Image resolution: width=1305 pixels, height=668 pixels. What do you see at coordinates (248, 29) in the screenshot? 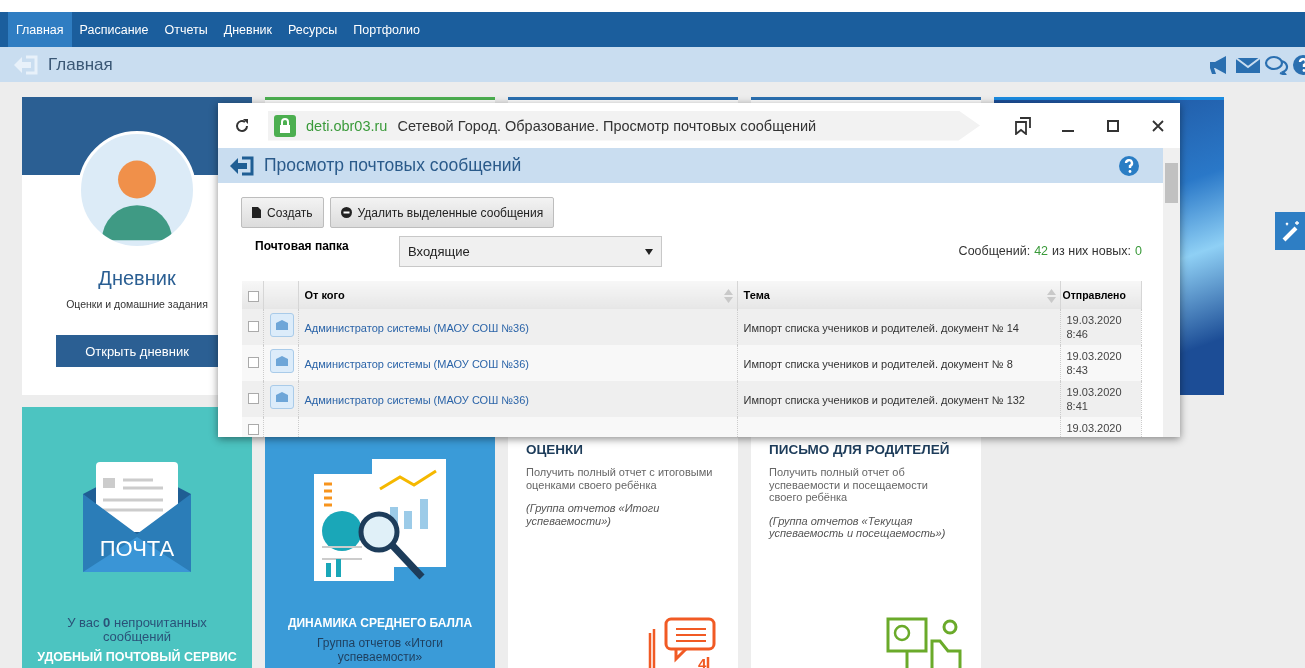
I see `nav-tab: Дневник` at bounding box center [248, 29].